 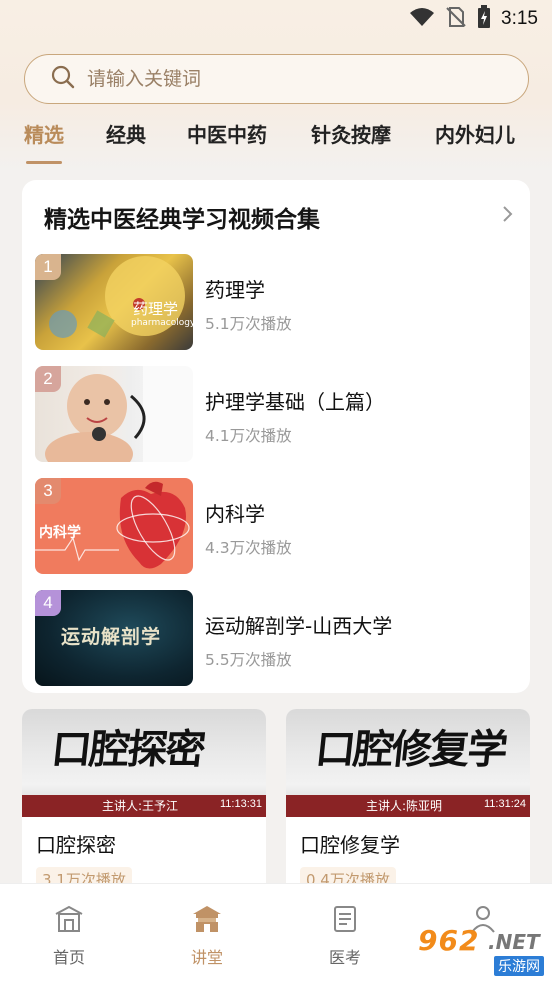 I want to click on nav-lecture-hall: 讲堂, so click(x=207, y=932).